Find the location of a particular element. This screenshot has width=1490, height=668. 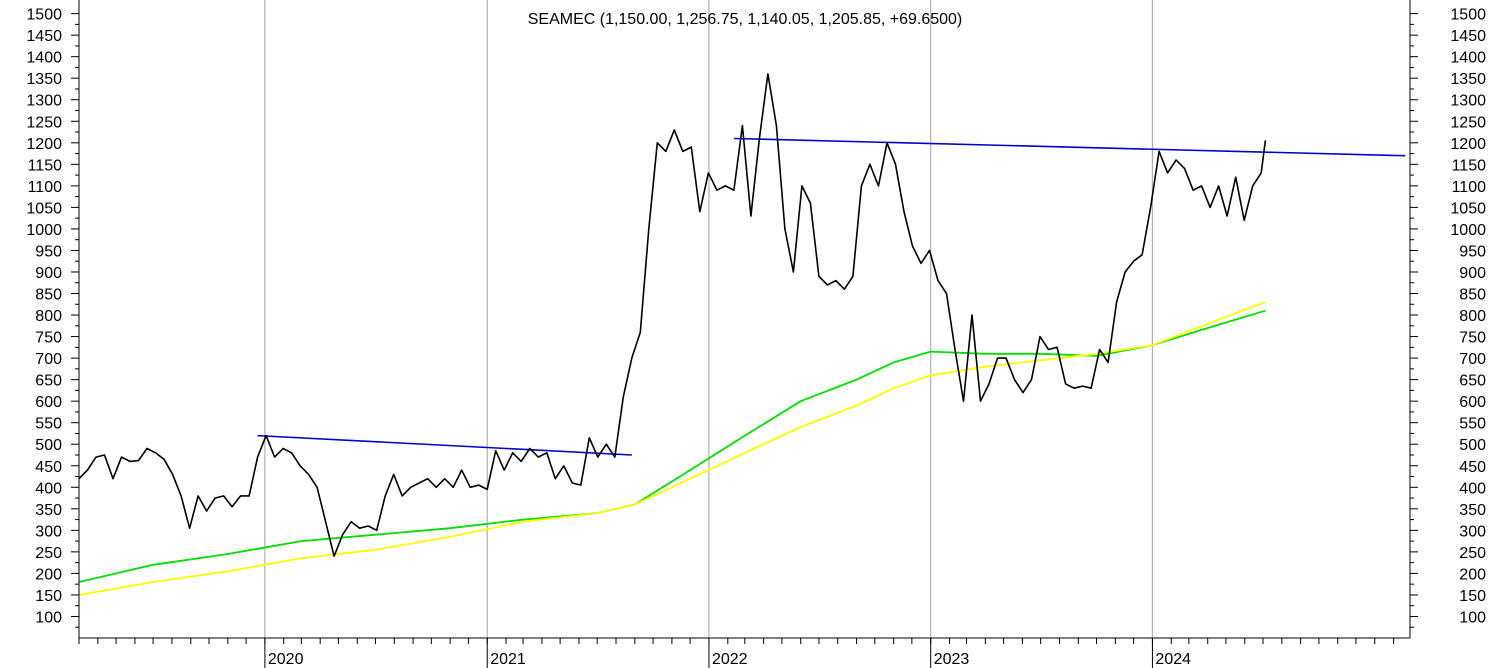

y-tick-label-left: 850 is located at coordinates (48, 295).